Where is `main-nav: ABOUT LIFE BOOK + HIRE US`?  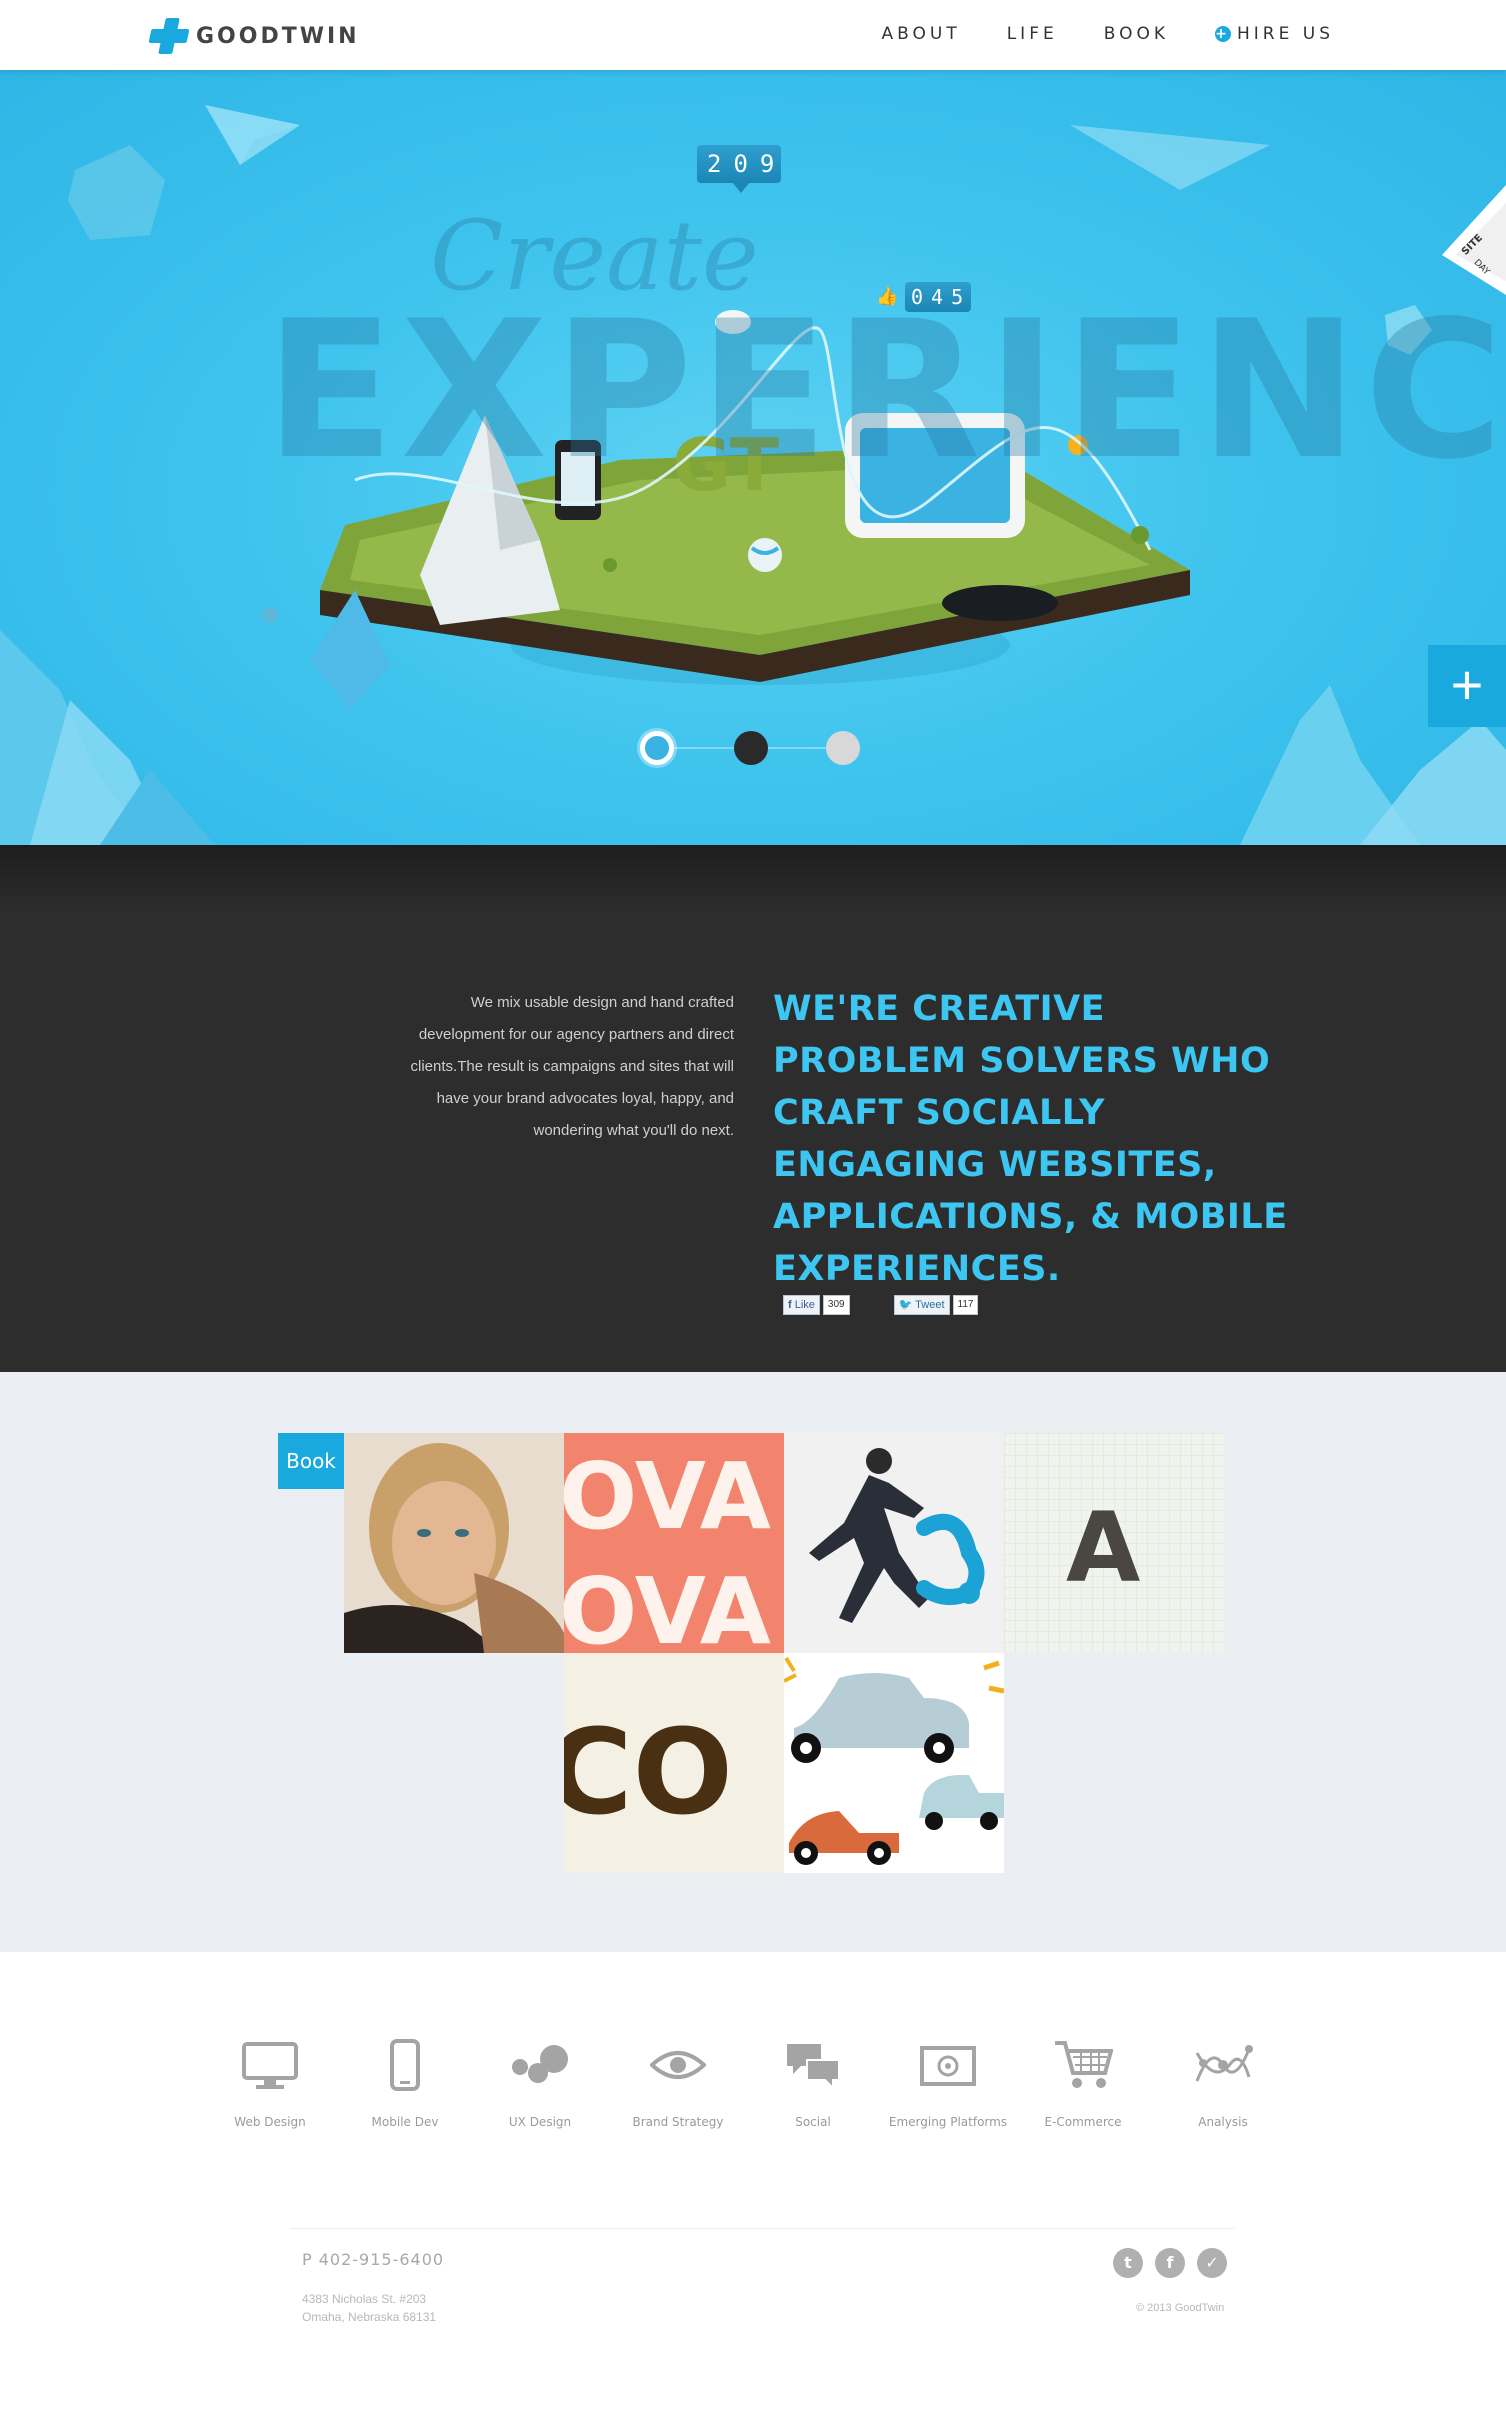
main-nav: ABOUT LIFE BOOK + HIRE US is located at coordinates (1108, 34).